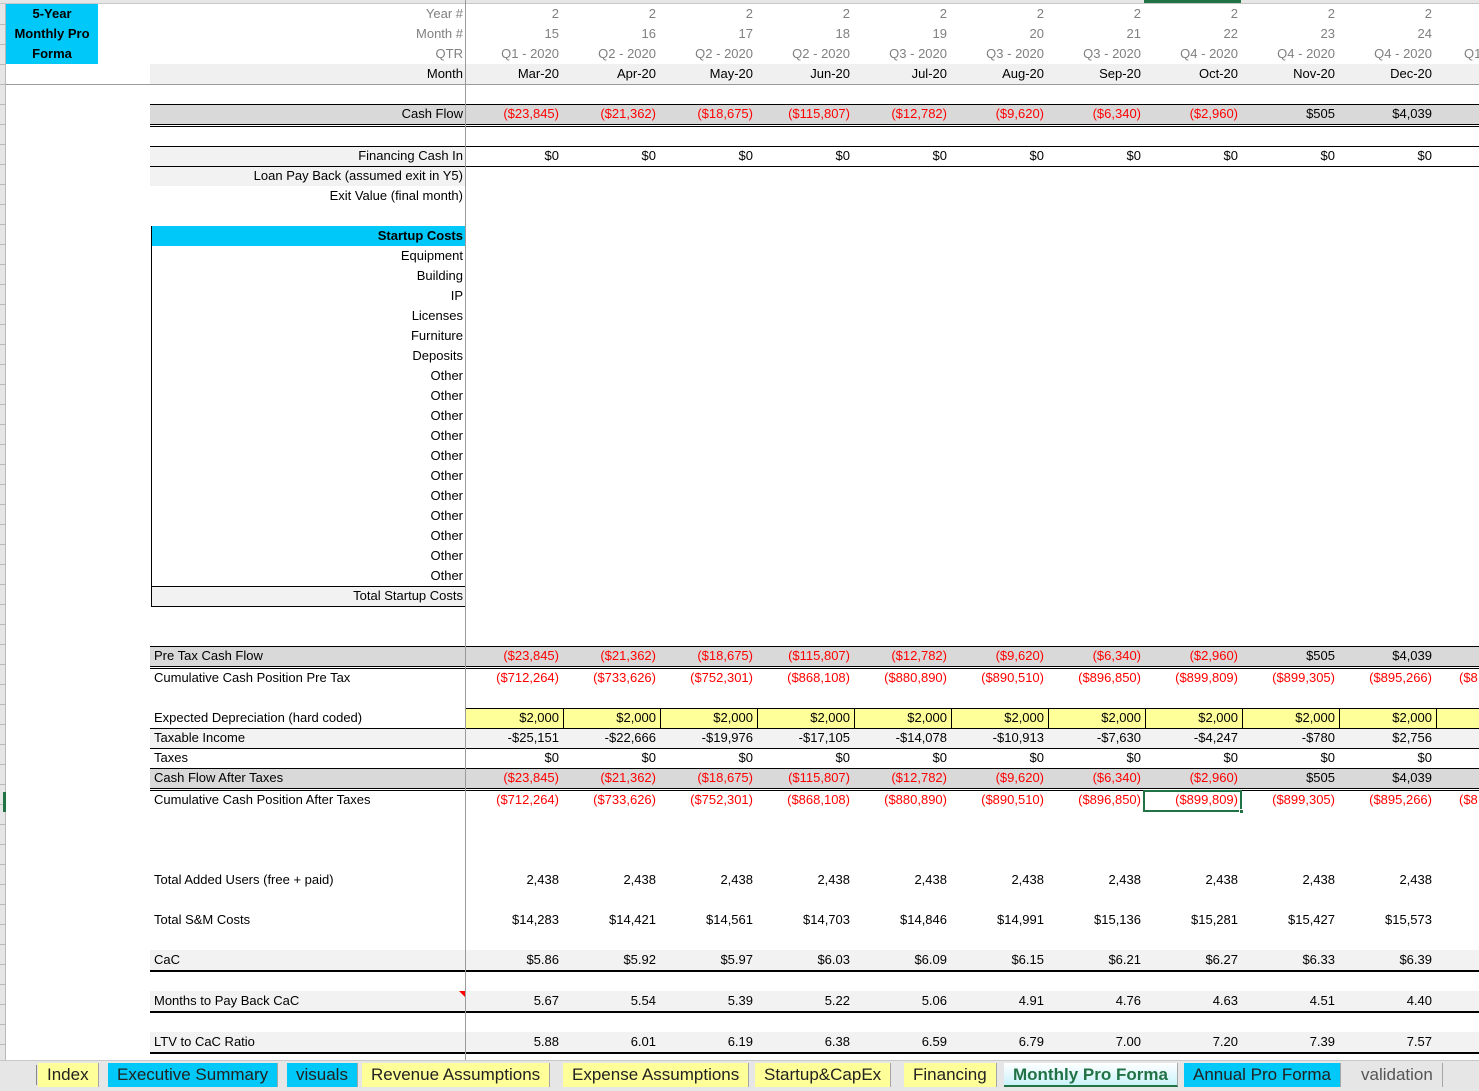 This screenshot has width=1479, height=1091. Describe the element at coordinates (904, 656) in the screenshot. I see `pre-tax-cash-flow-cell: ($12,782)` at that location.